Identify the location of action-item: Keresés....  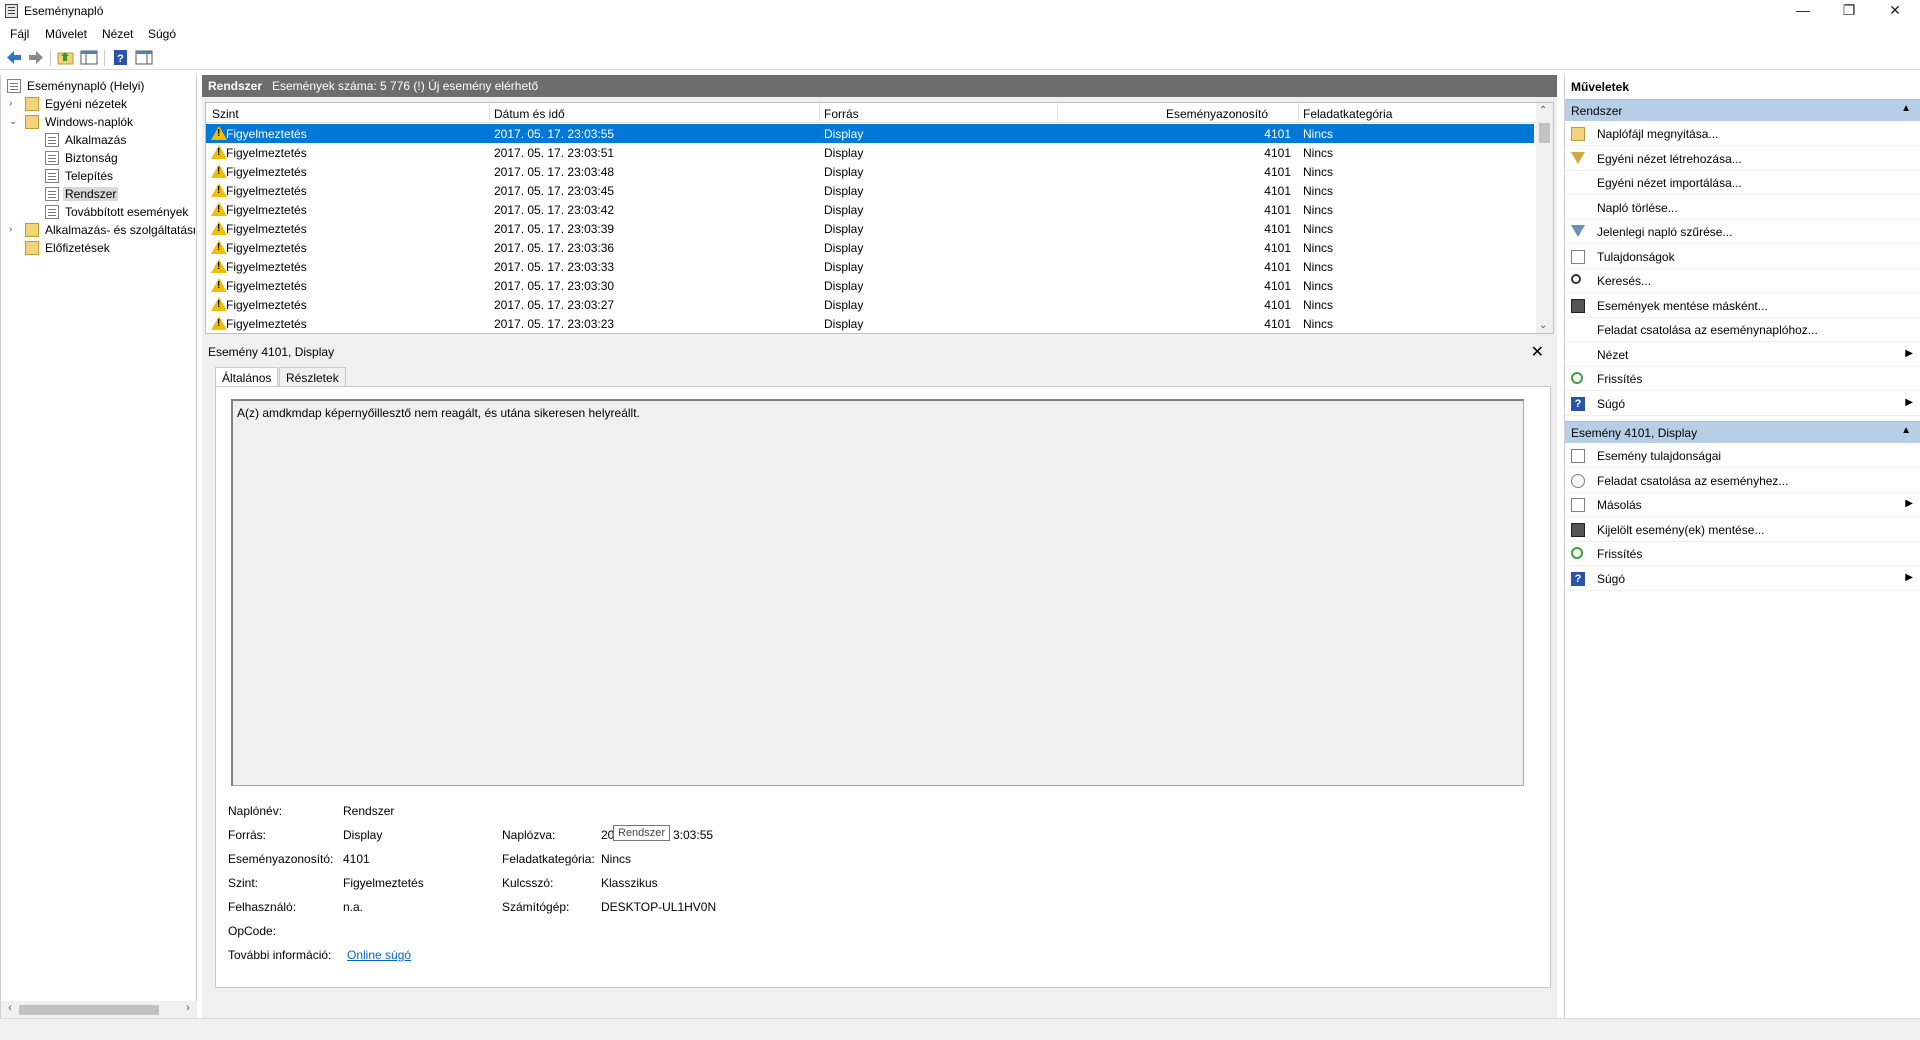
(1742, 281).